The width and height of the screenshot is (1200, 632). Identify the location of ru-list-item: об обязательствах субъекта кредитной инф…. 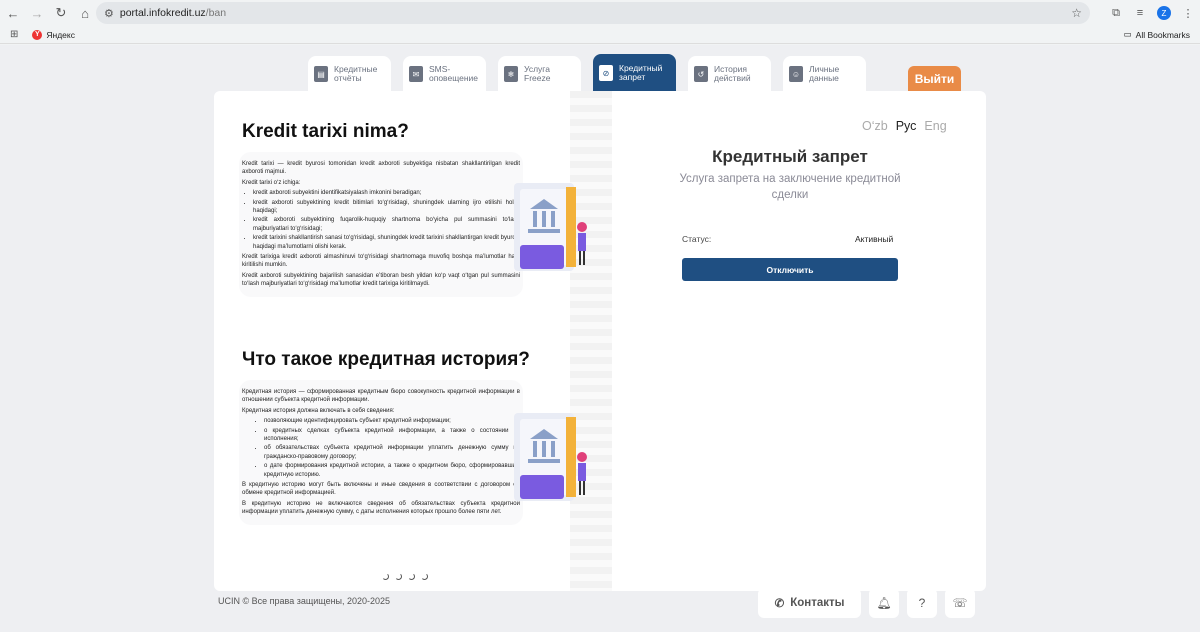
(392, 452).